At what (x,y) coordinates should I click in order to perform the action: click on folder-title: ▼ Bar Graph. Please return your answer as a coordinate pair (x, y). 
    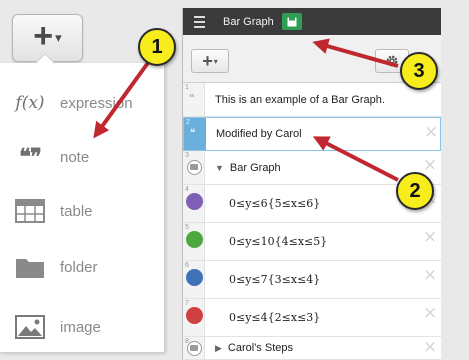
    Looking at the image, I should click on (248, 167).